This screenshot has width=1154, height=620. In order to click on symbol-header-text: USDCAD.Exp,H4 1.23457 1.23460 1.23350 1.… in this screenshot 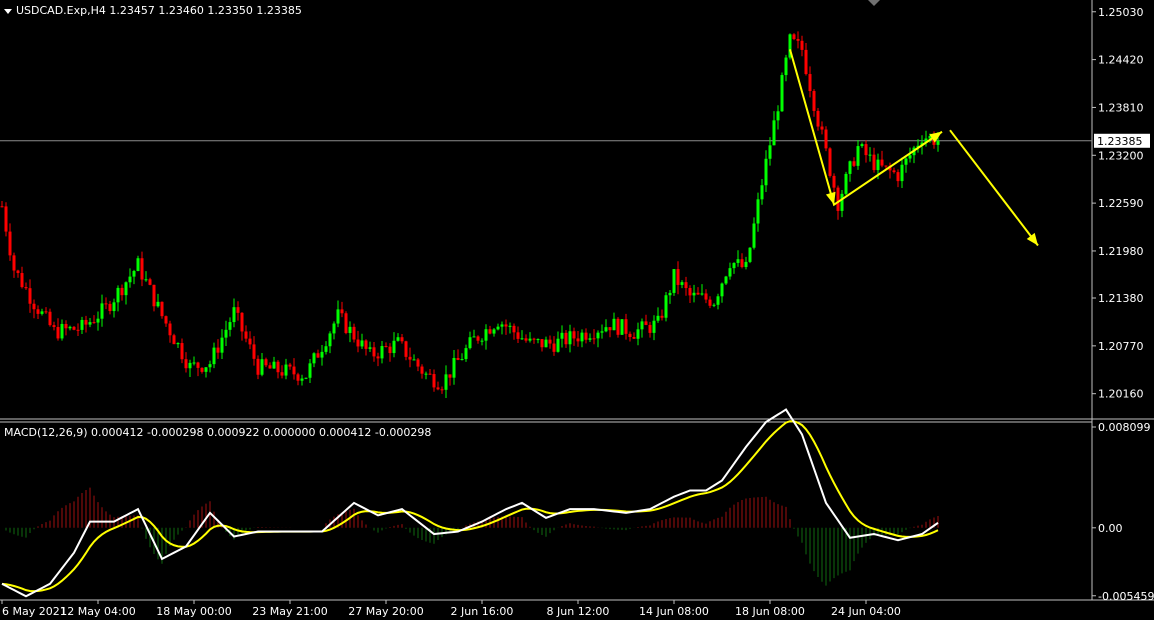, I will do `click(159, 10)`.